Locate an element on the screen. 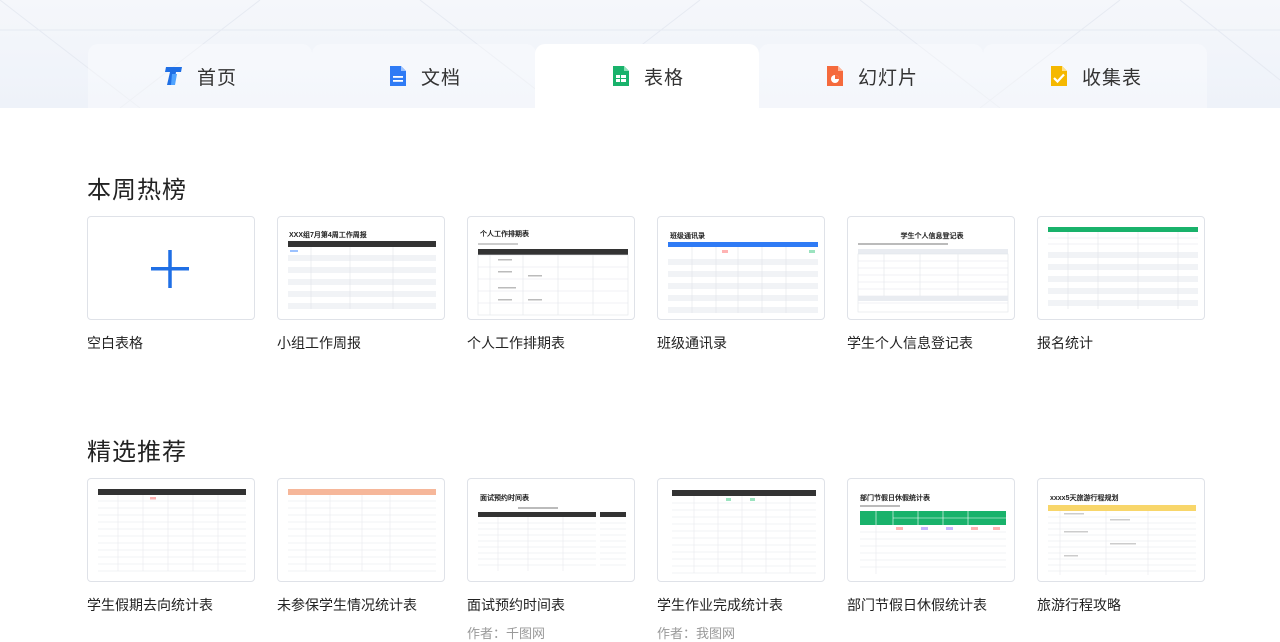 The width and height of the screenshot is (1280, 642). template-card-weekly-report: XXX组7月第4周工作周报 小组工作周报 is located at coordinates (361, 284).